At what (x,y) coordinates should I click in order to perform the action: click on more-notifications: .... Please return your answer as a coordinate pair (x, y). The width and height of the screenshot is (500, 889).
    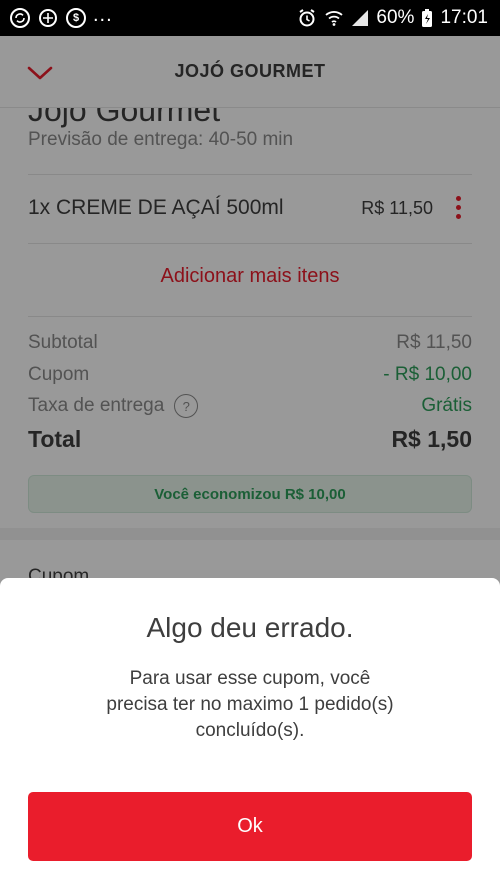
    Looking at the image, I should click on (103, 15).